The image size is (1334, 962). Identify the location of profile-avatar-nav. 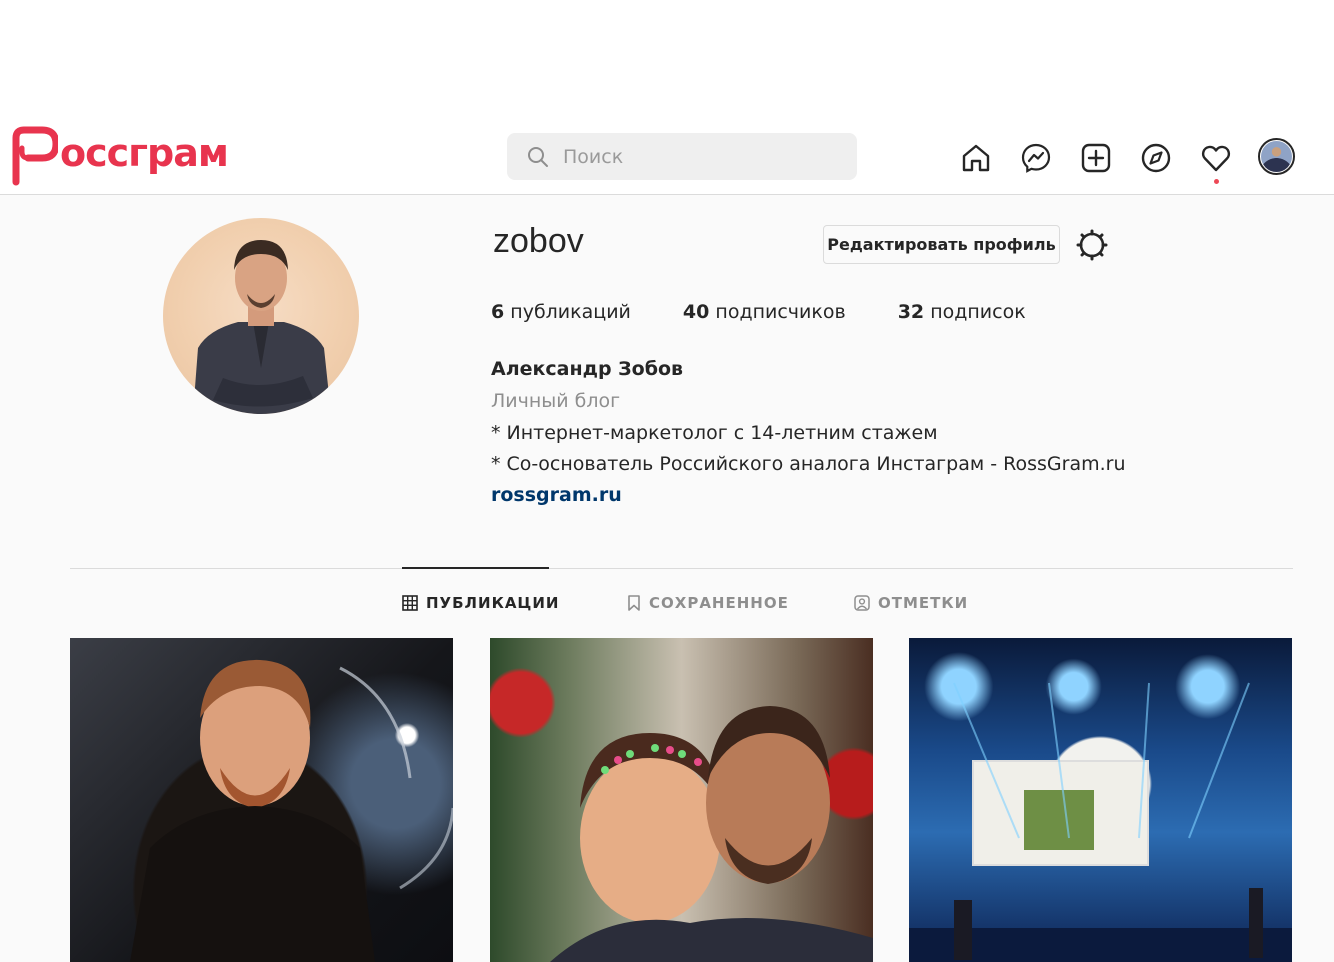
(1276, 156).